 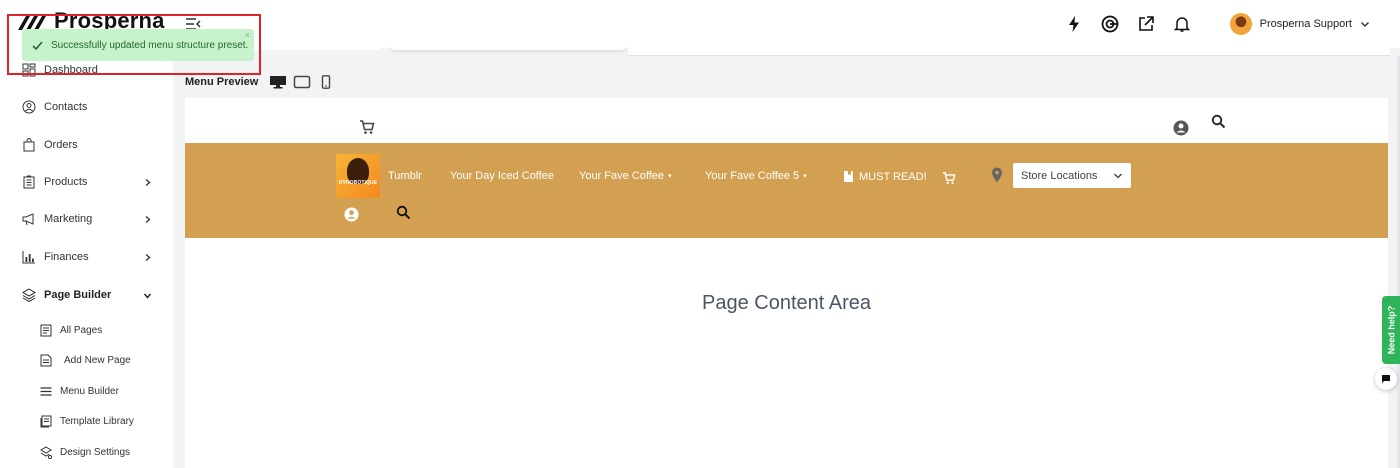 What do you see at coordinates (29, 182) in the screenshot?
I see `products-icon` at bounding box center [29, 182].